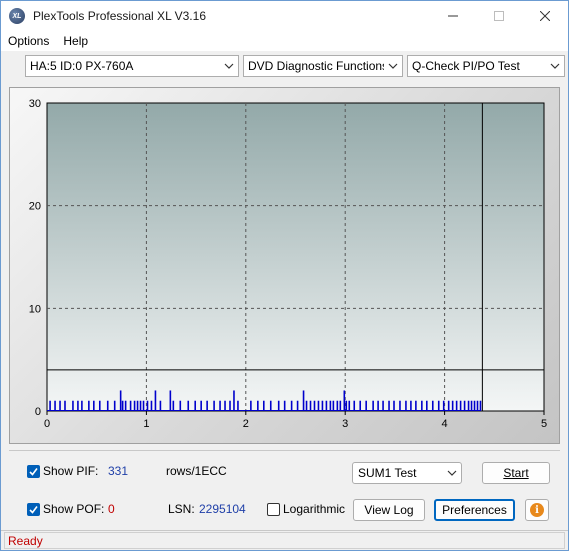  I want to click on status-bar: Ready, so click(284, 540).